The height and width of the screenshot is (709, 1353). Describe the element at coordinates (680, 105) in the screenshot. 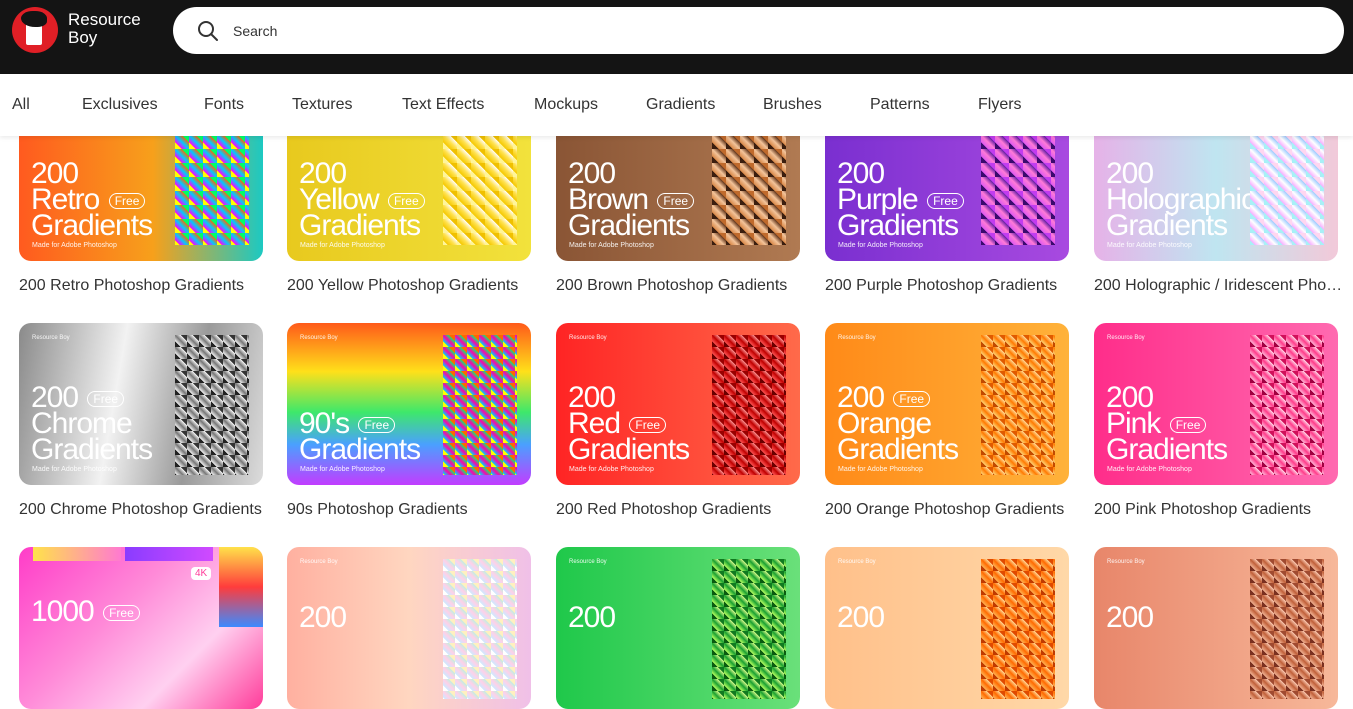

I see `nav-gradients: Gradients` at that location.